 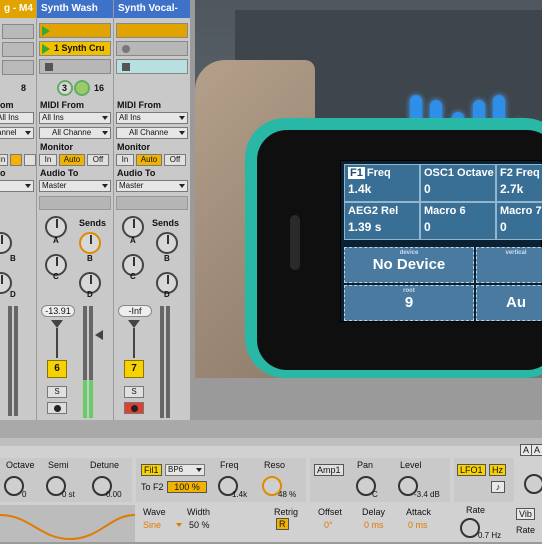 I want to click on vertical-button: vertical, so click(x=509, y=265).